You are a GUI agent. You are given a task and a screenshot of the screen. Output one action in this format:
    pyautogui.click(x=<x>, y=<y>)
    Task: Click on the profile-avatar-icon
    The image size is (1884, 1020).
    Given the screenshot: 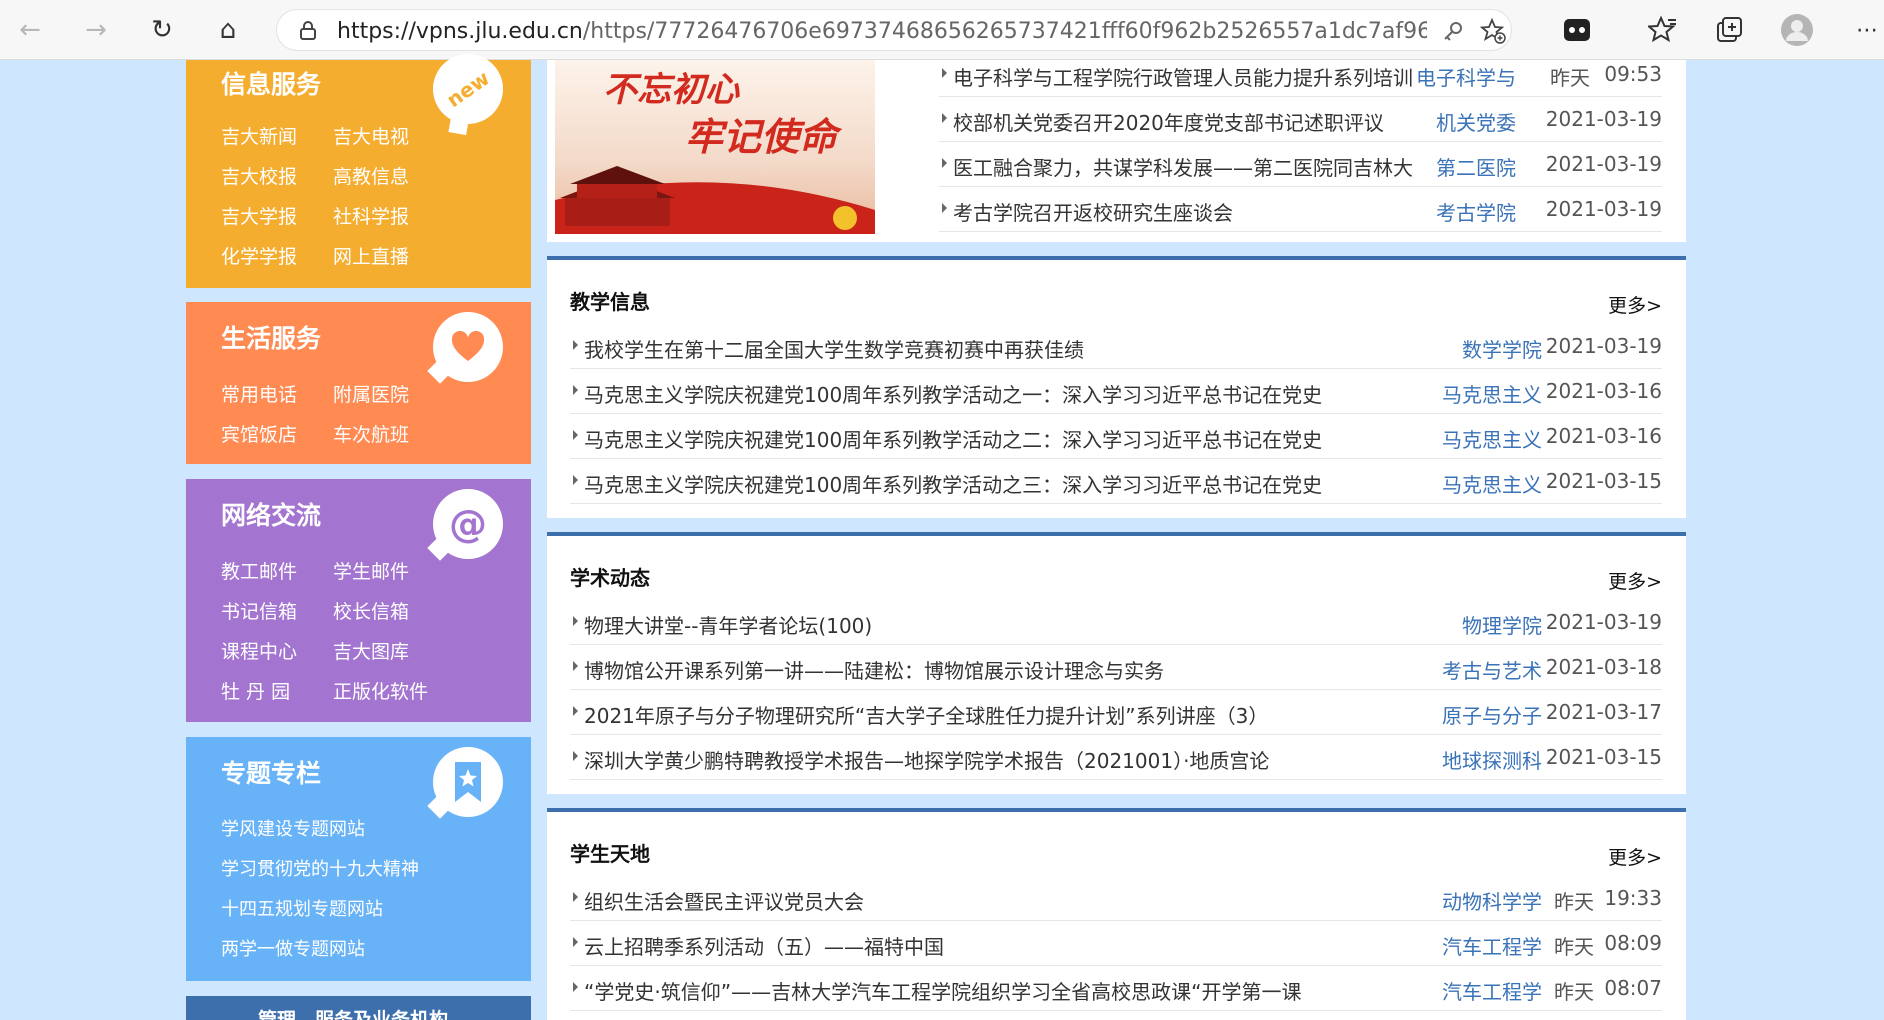 What is the action you would take?
    pyautogui.click(x=1797, y=32)
    